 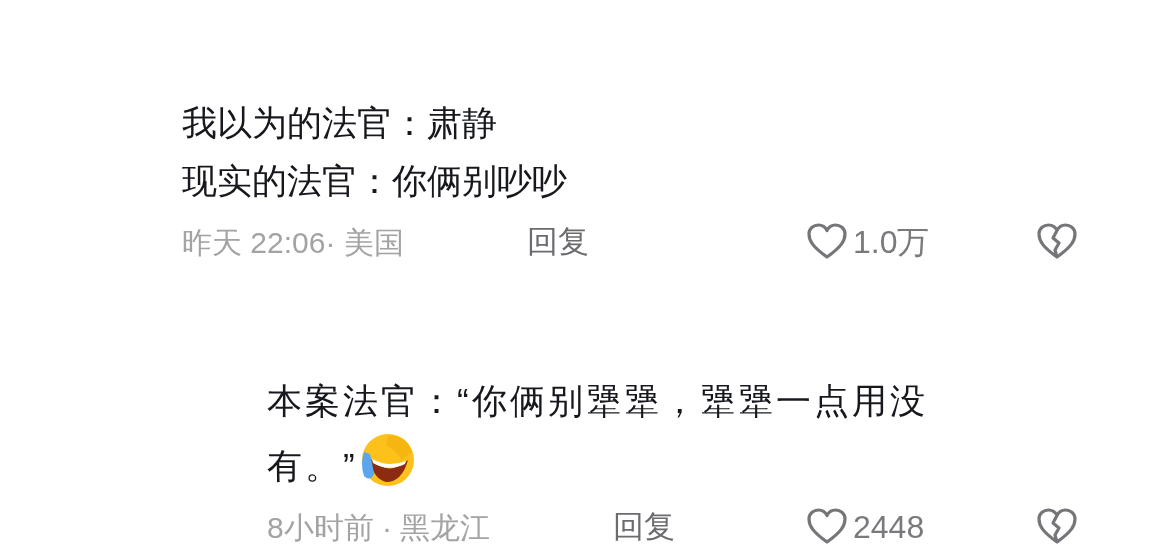 What do you see at coordinates (339, 122) in the screenshot?
I see `comment-text: 我以为的法官：肃静` at bounding box center [339, 122].